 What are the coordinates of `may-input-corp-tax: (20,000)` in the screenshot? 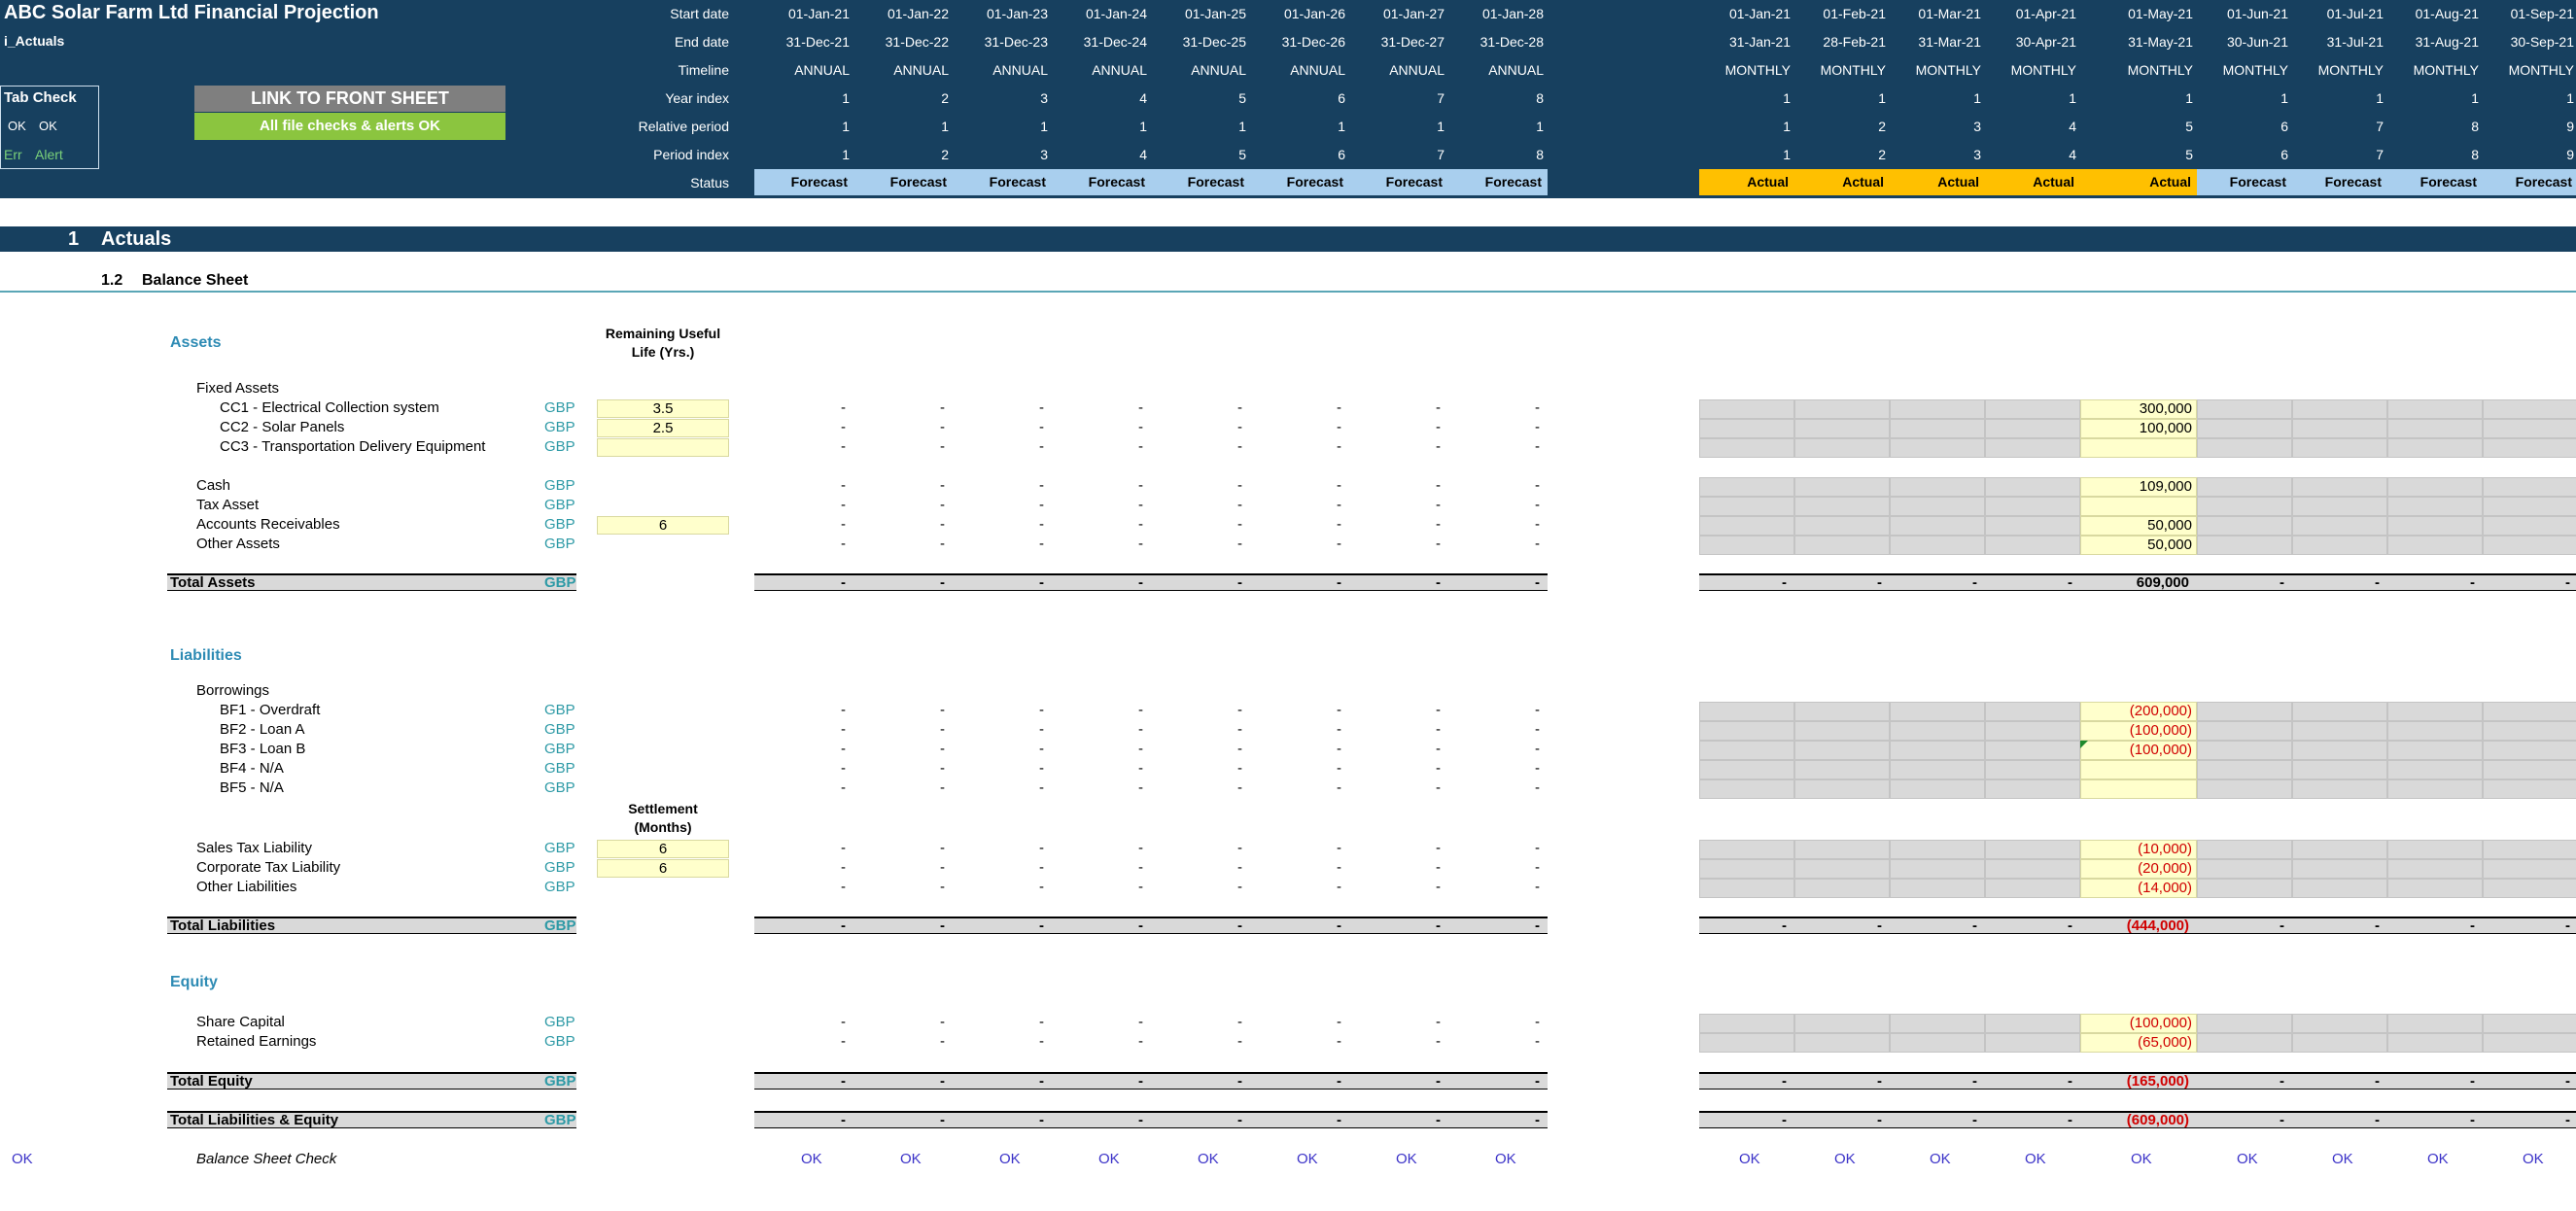 It's located at (2139, 869).